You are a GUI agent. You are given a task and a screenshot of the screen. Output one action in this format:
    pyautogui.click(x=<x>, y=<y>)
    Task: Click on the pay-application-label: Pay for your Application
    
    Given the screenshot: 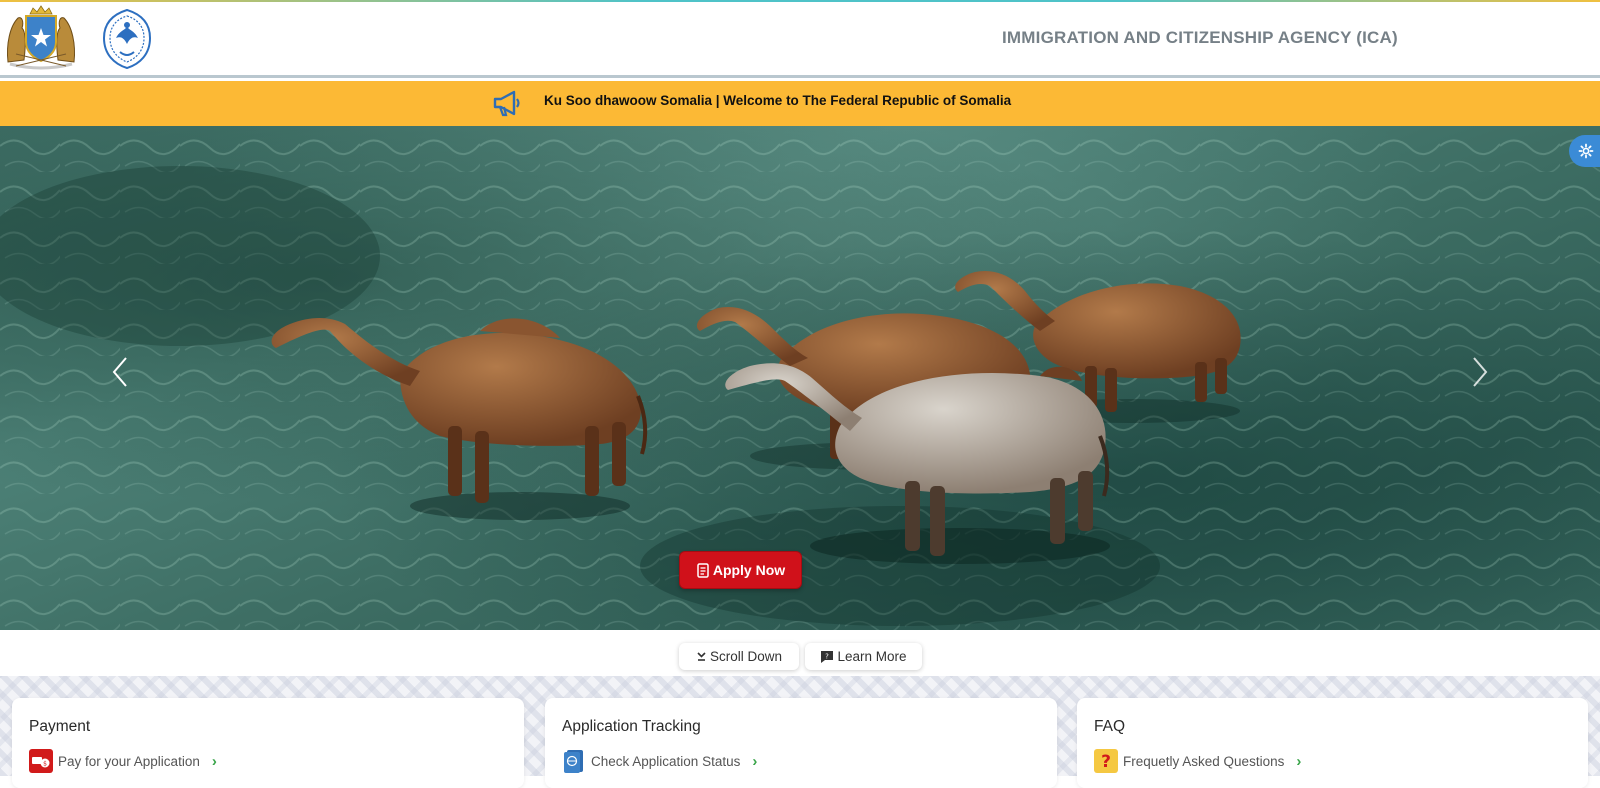 What is the action you would take?
    pyautogui.click(x=129, y=761)
    